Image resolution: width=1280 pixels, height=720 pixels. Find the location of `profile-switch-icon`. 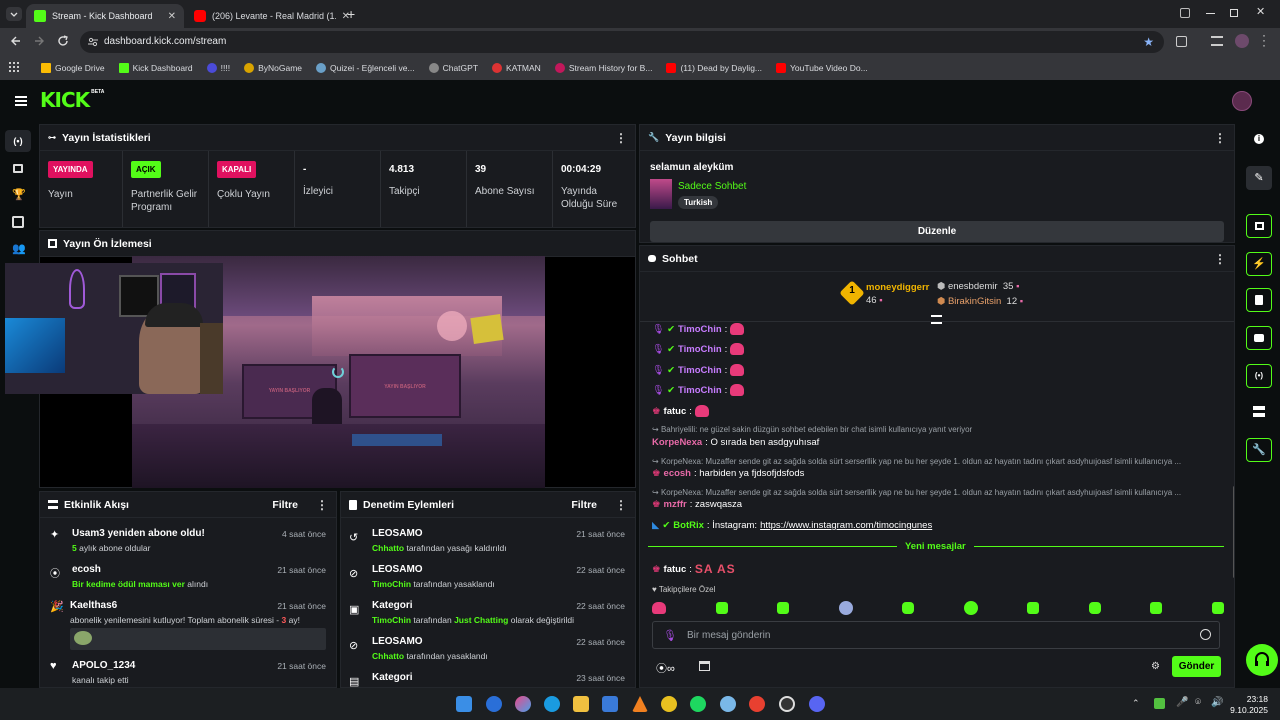

profile-switch-icon is located at coordinates (1185, 13).